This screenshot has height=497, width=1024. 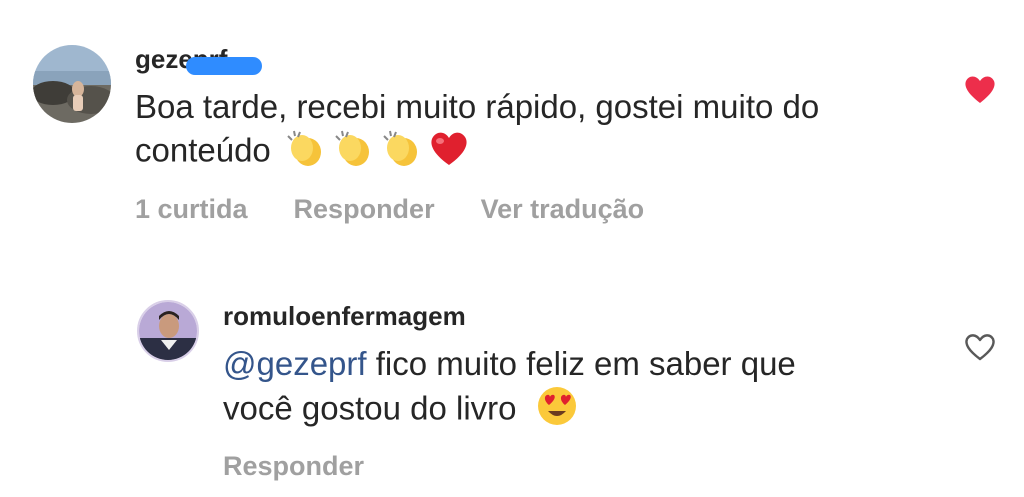 What do you see at coordinates (295, 363) in the screenshot?
I see `mention-link: @gezeprf` at bounding box center [295, 363].